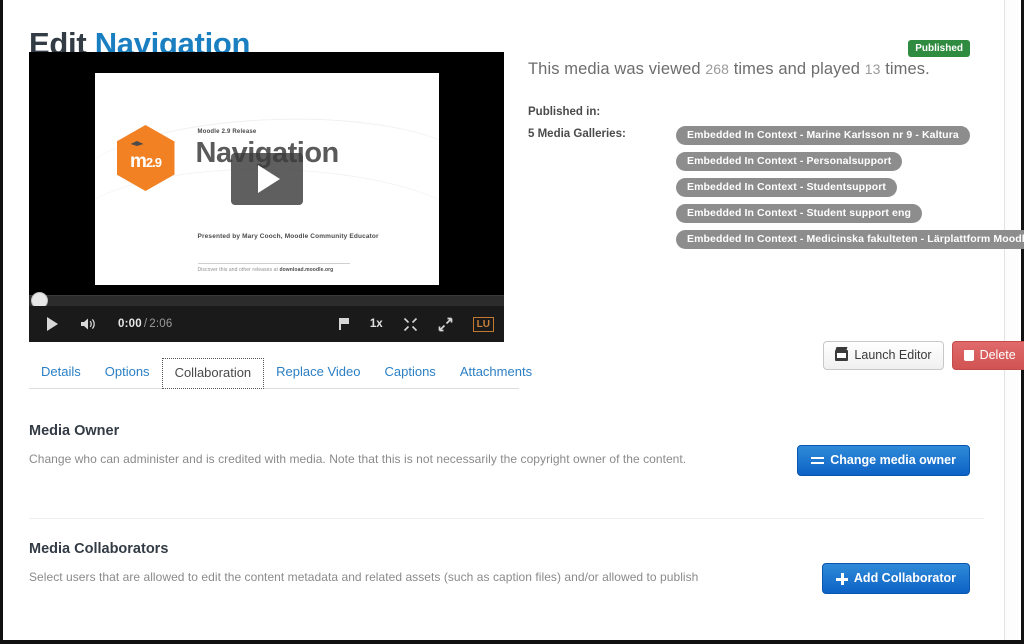  Describe the element at coordinates (893, 355) in the screenshot. I see `launch-editor-label: Launch Editor` at that location.